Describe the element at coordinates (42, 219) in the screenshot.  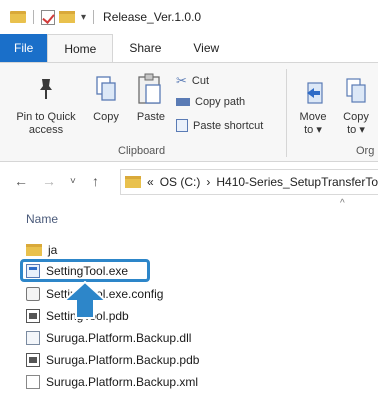
I see `column-header-name: Name` at that location.